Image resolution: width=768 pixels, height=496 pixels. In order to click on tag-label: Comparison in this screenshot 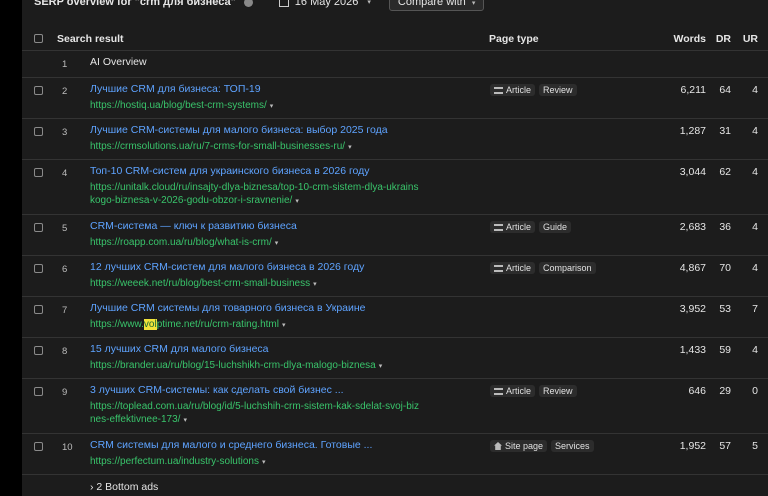, I will do `click(567, 268)`.